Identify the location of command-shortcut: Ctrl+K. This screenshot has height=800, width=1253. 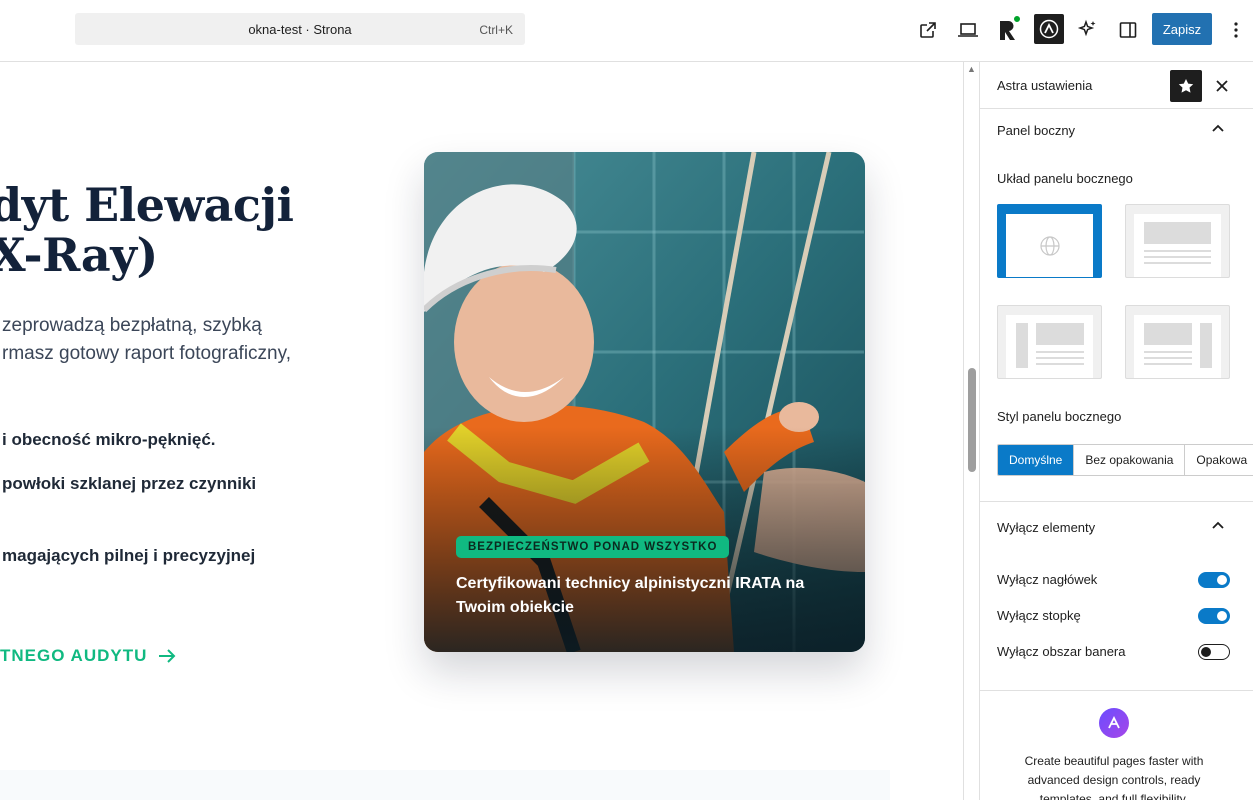
(496, 30).